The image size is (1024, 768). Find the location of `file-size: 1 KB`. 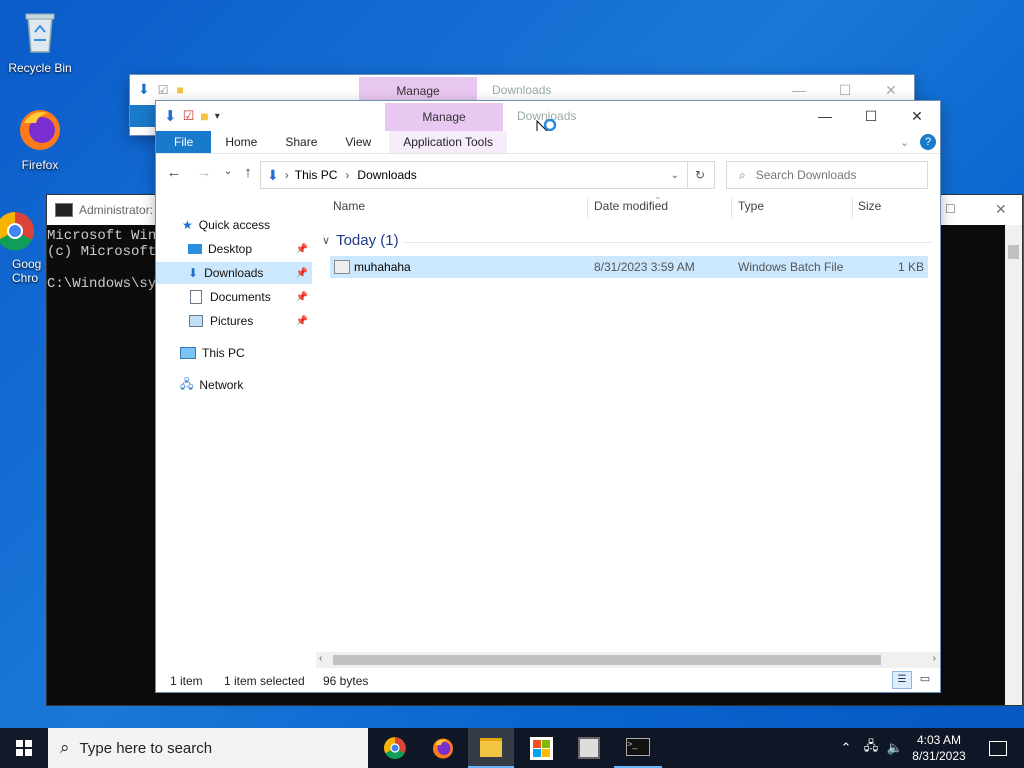

file-size: 1 KB is located at coordinates (910, 267).